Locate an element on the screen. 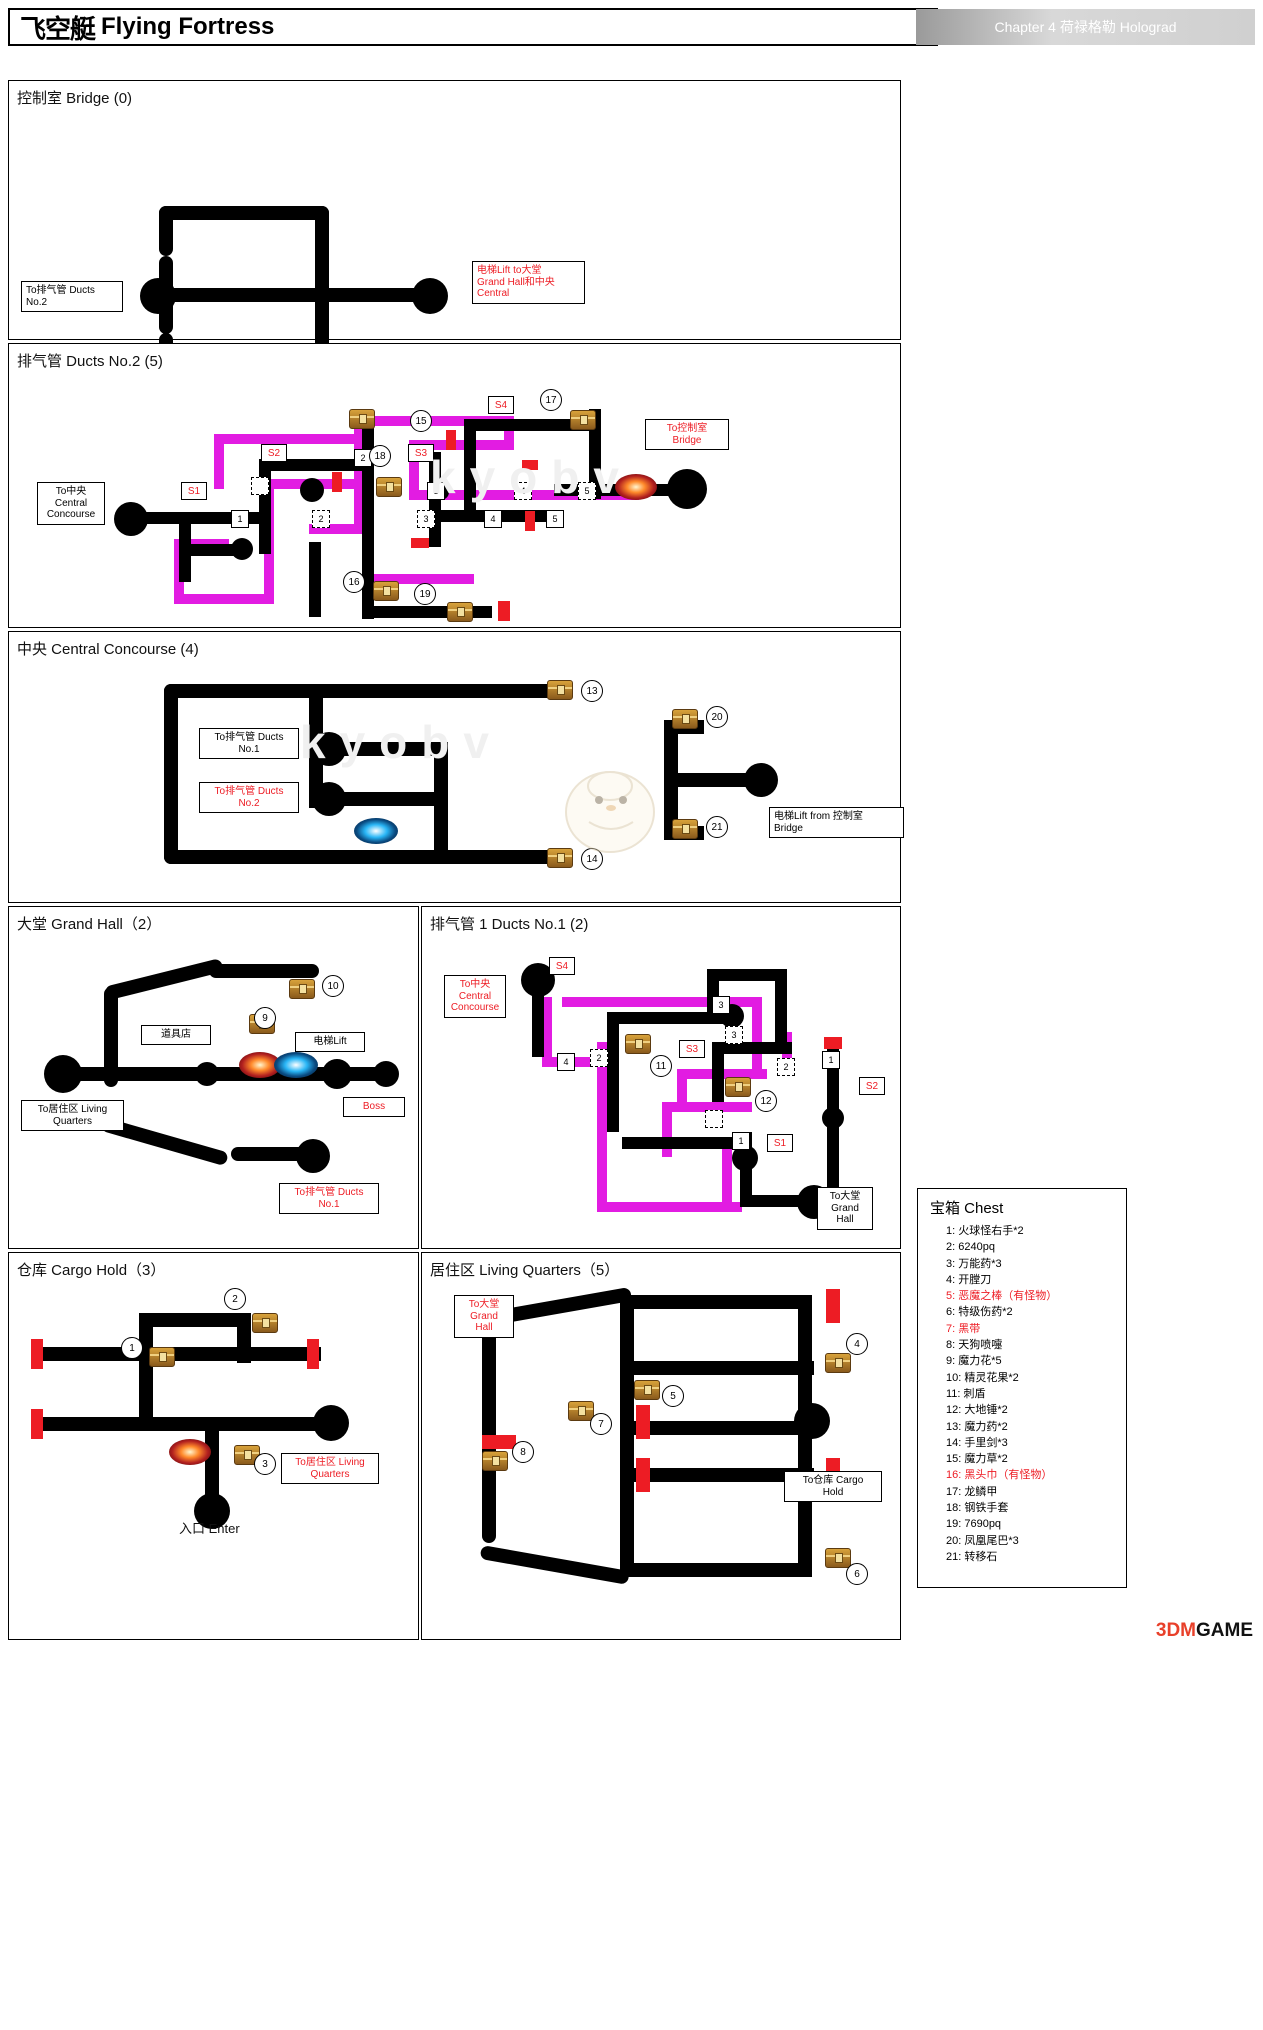 The height and width of the screenshot is (2030, 1263). chest-list-item: 14: 手里剑*3 is located at coordinates (977, 1442).